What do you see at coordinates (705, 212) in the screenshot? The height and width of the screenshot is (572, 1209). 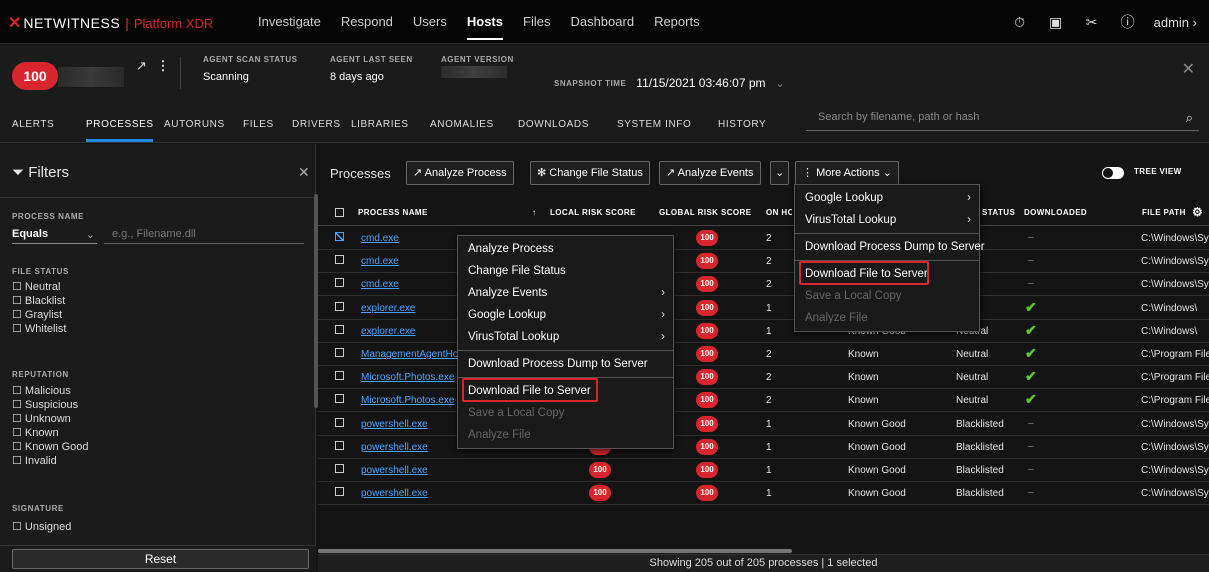 I see `col-global-risk-score: GLOBAL RISK SCORE` at bounding box center [705, 212].